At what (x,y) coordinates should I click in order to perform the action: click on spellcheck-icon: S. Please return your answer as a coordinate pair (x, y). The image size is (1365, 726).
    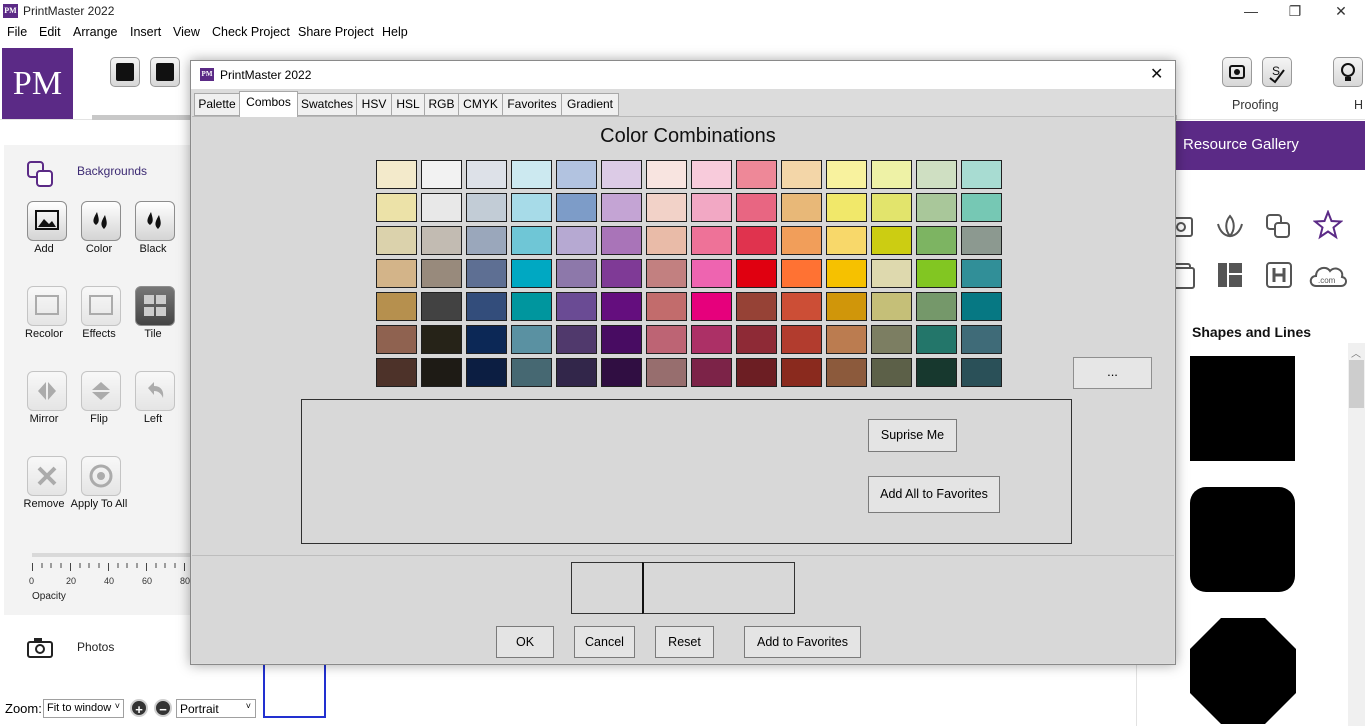
    Looking at the image, I should click on (1277, 72).